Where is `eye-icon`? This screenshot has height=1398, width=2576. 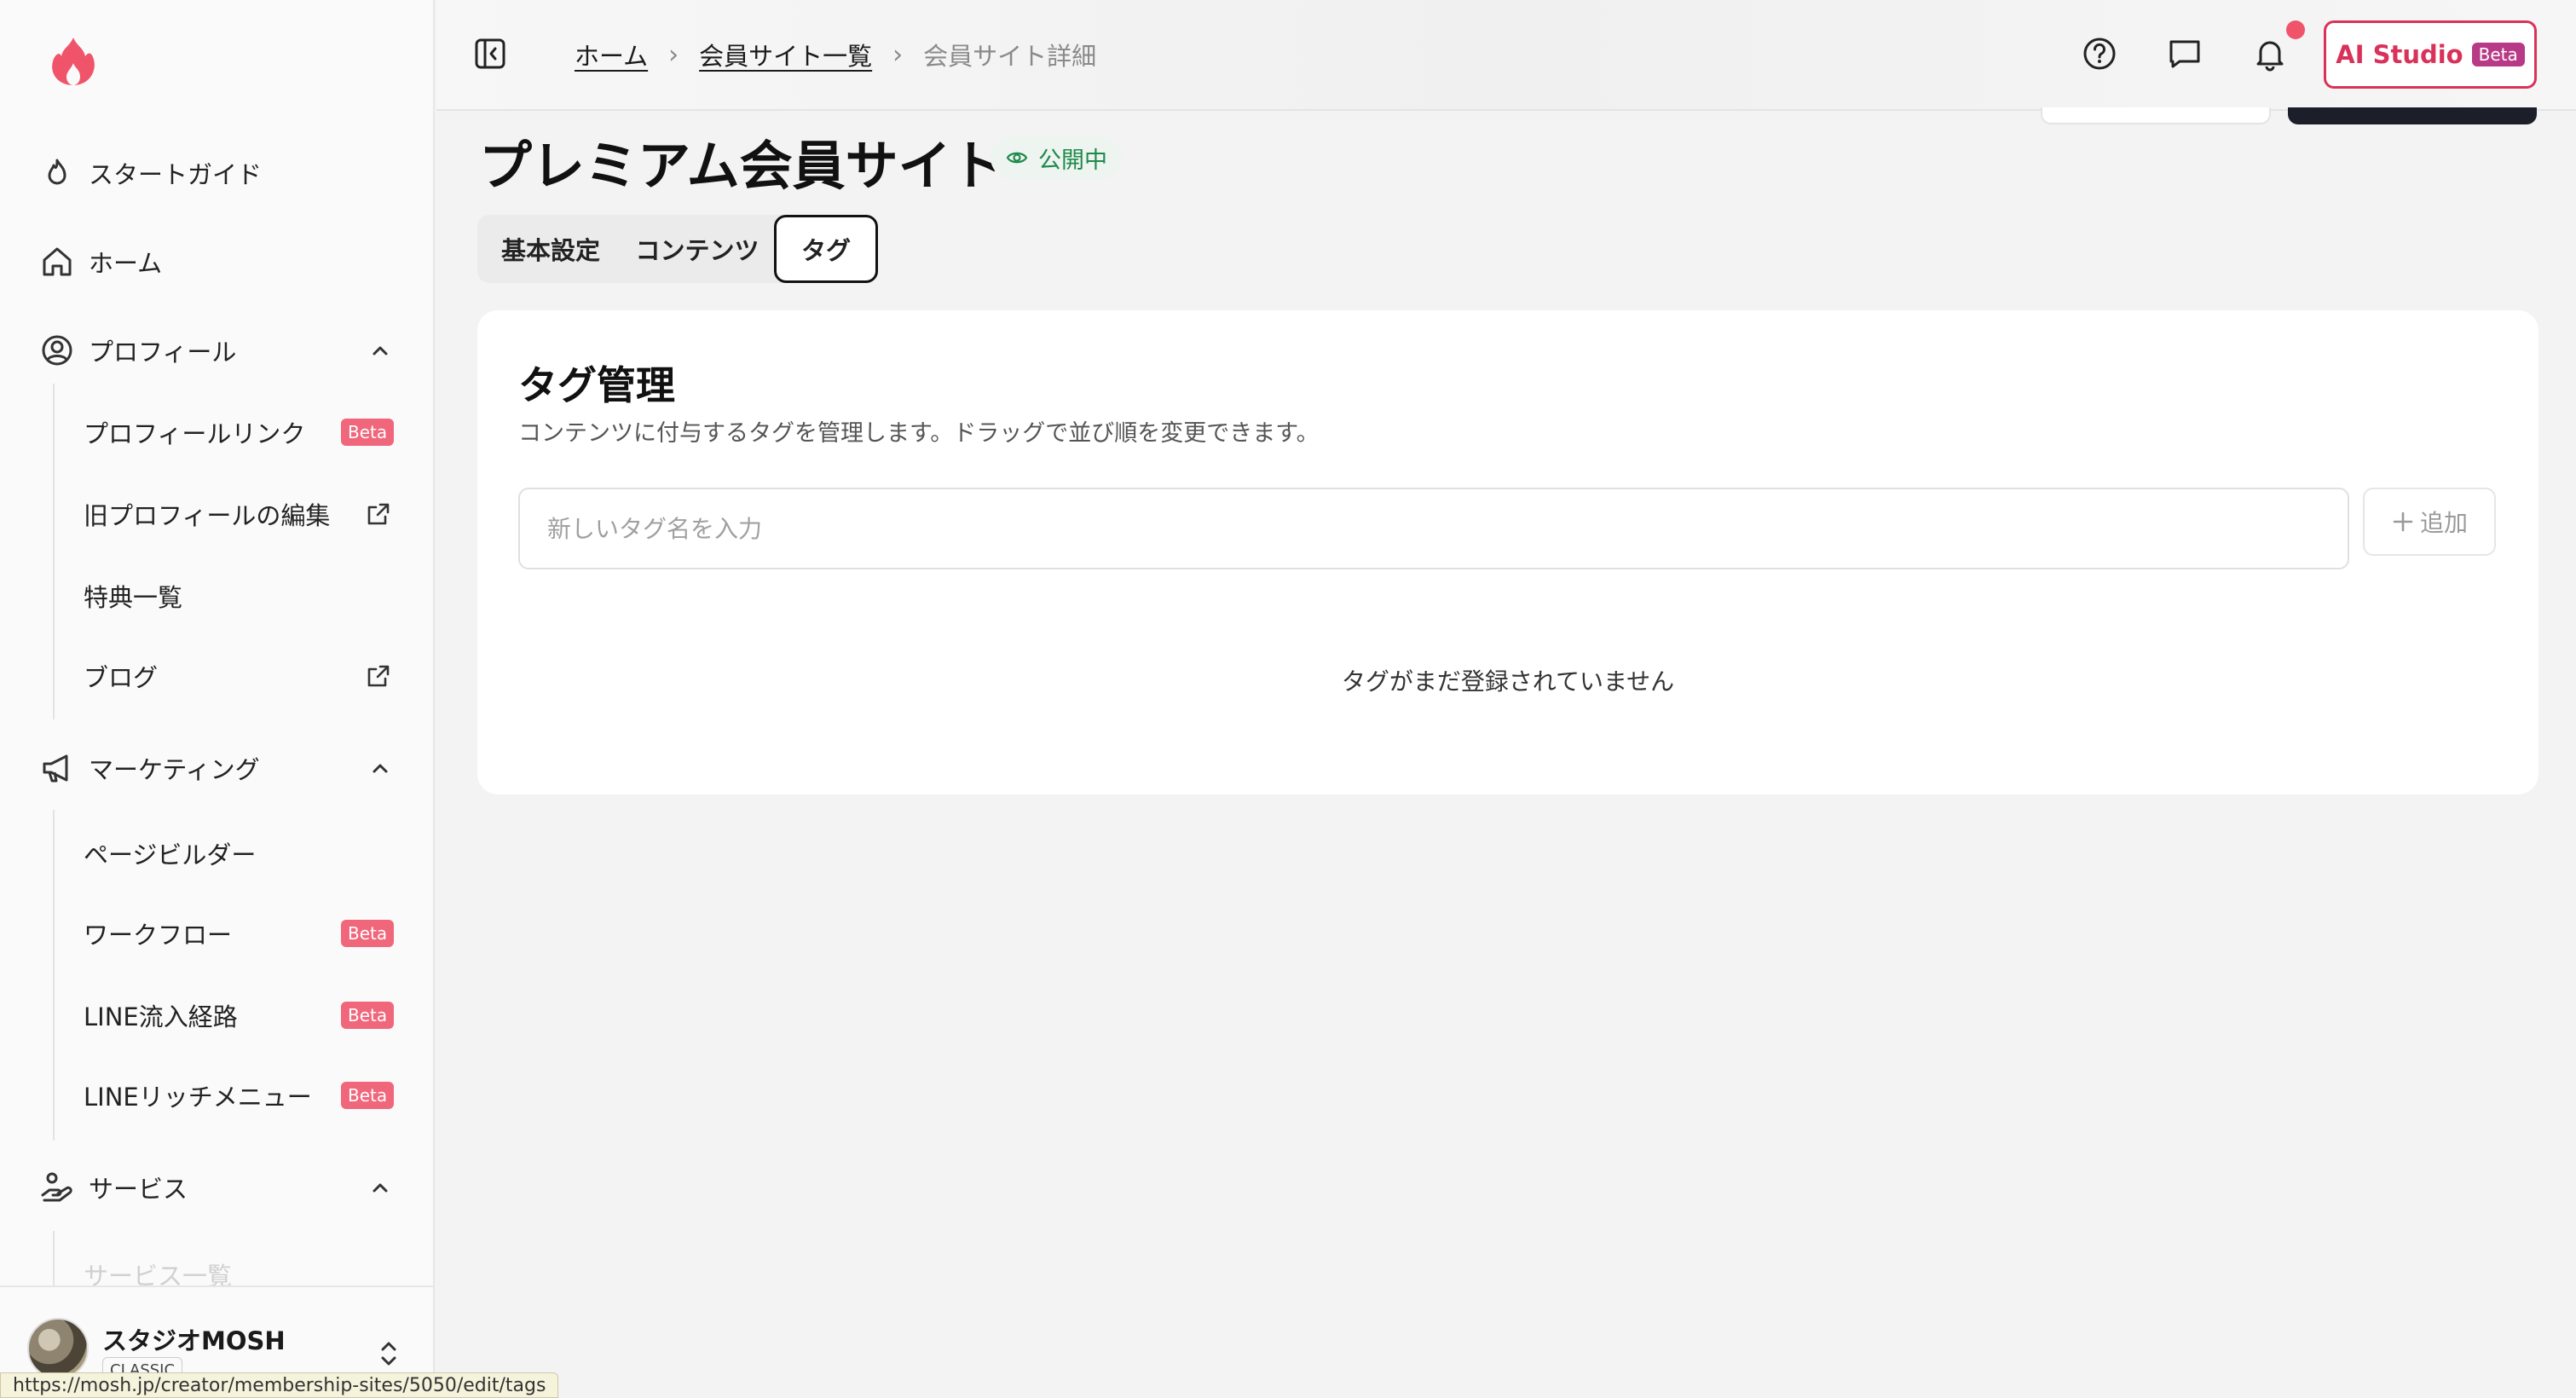
eye-icon is located at coordinates (1017, 158).